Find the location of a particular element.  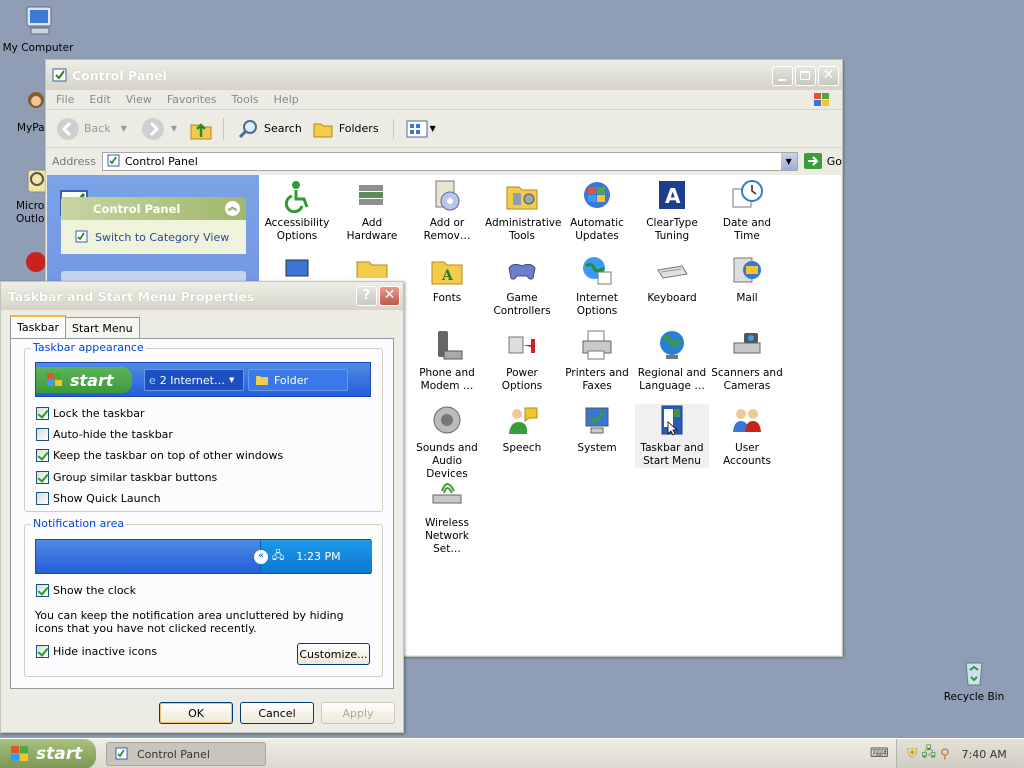

menu-tools: Tools is located at coordinates (245, 99).